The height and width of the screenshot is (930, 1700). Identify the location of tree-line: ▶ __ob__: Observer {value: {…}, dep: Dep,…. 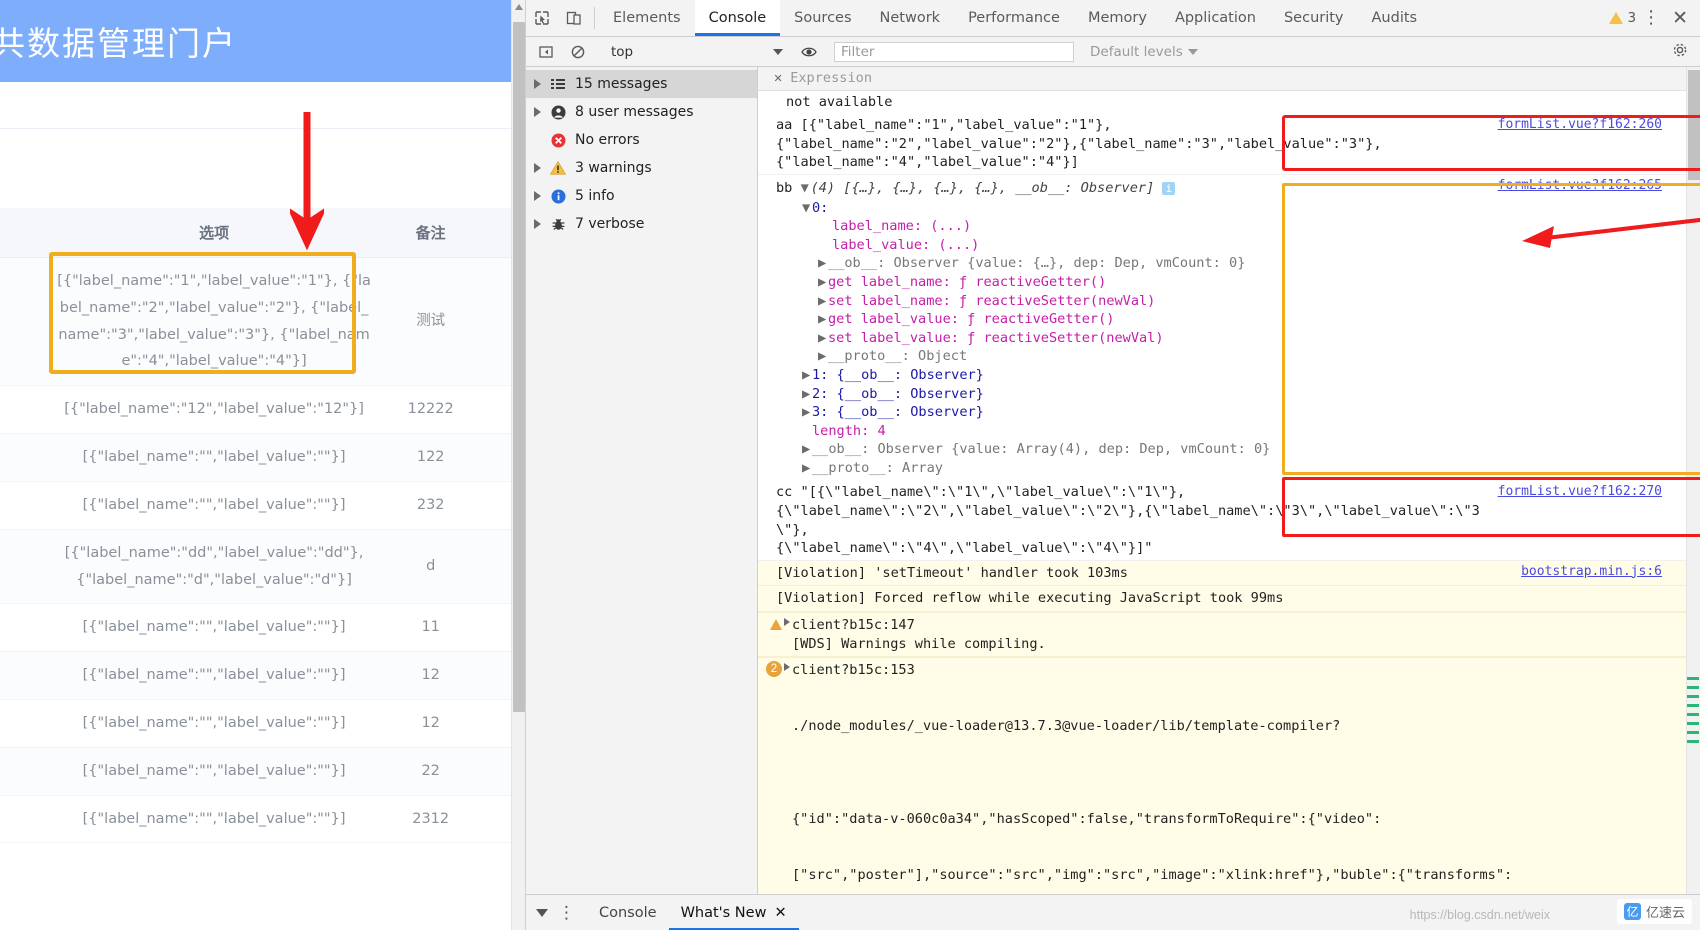
(1238, 263).